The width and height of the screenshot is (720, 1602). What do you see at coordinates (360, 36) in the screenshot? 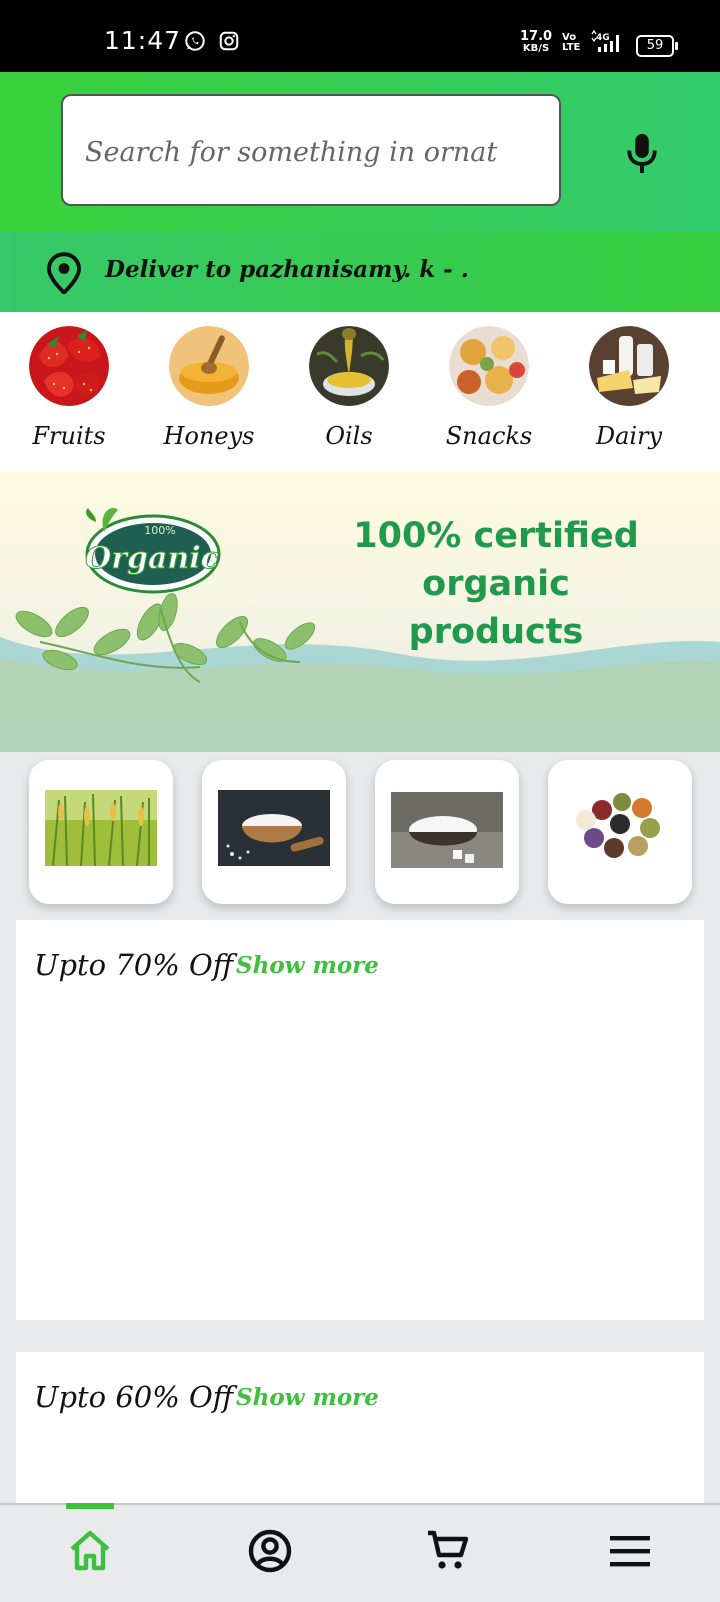
I see `status-bar: 11:47 17.0 KB/S Vo LTE 4G 59` at bounding box center [360, 36].